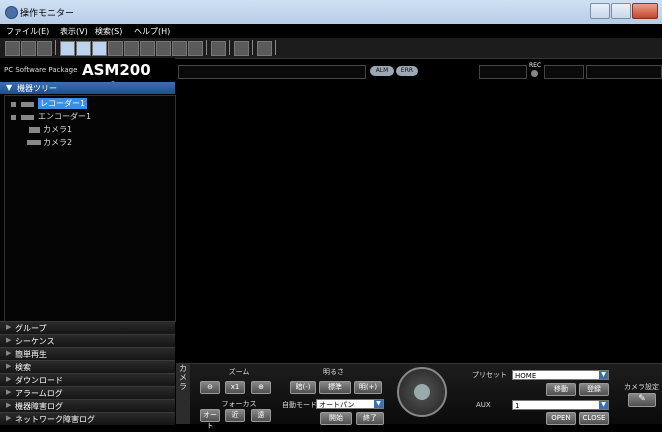  Describe the element at coordinates (74, 31) in the screenshot. I see `menu-view: 表示(V)` at that location.